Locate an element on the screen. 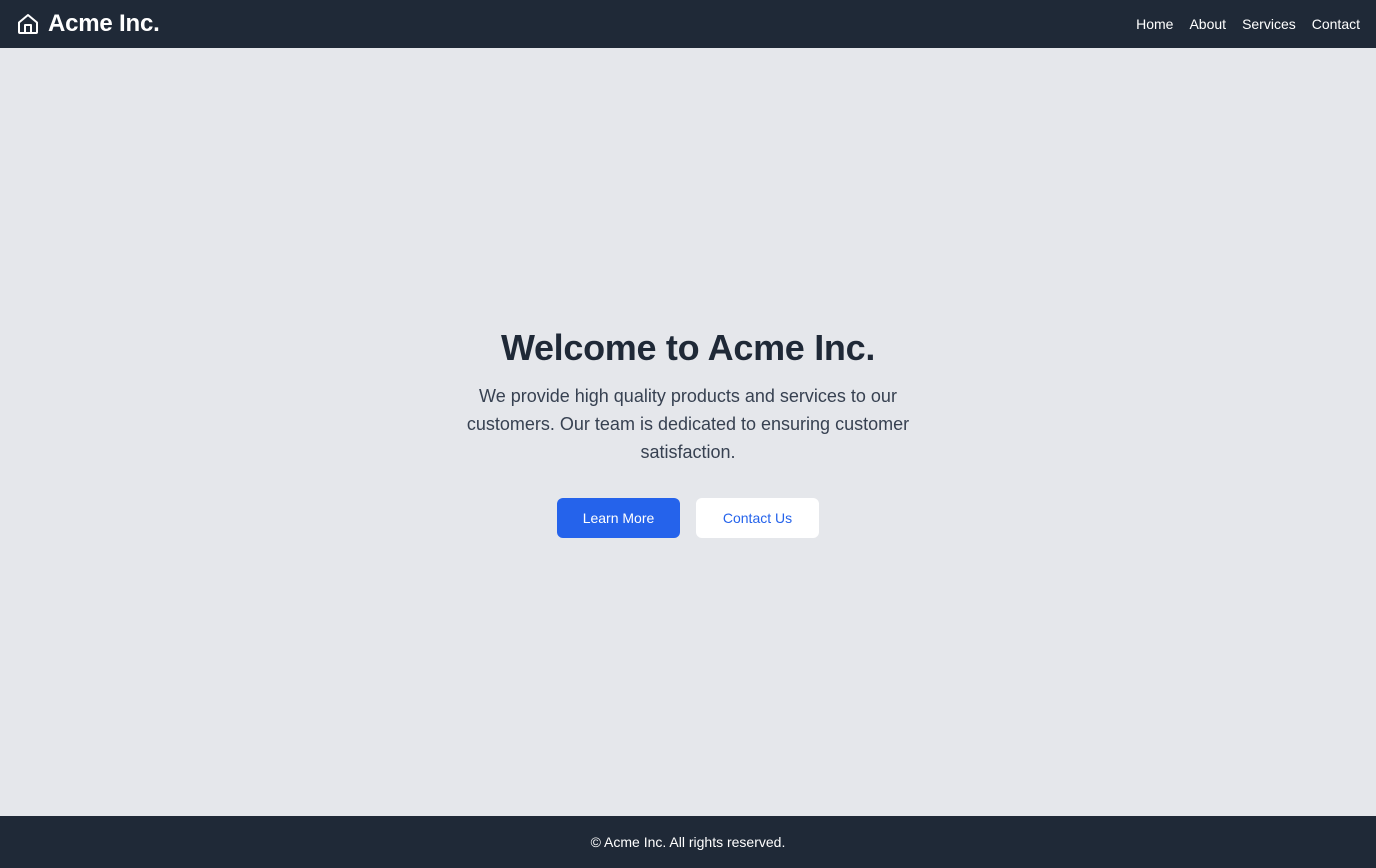  brand-name: Acme Inc. is located at coordinates (104, 23).